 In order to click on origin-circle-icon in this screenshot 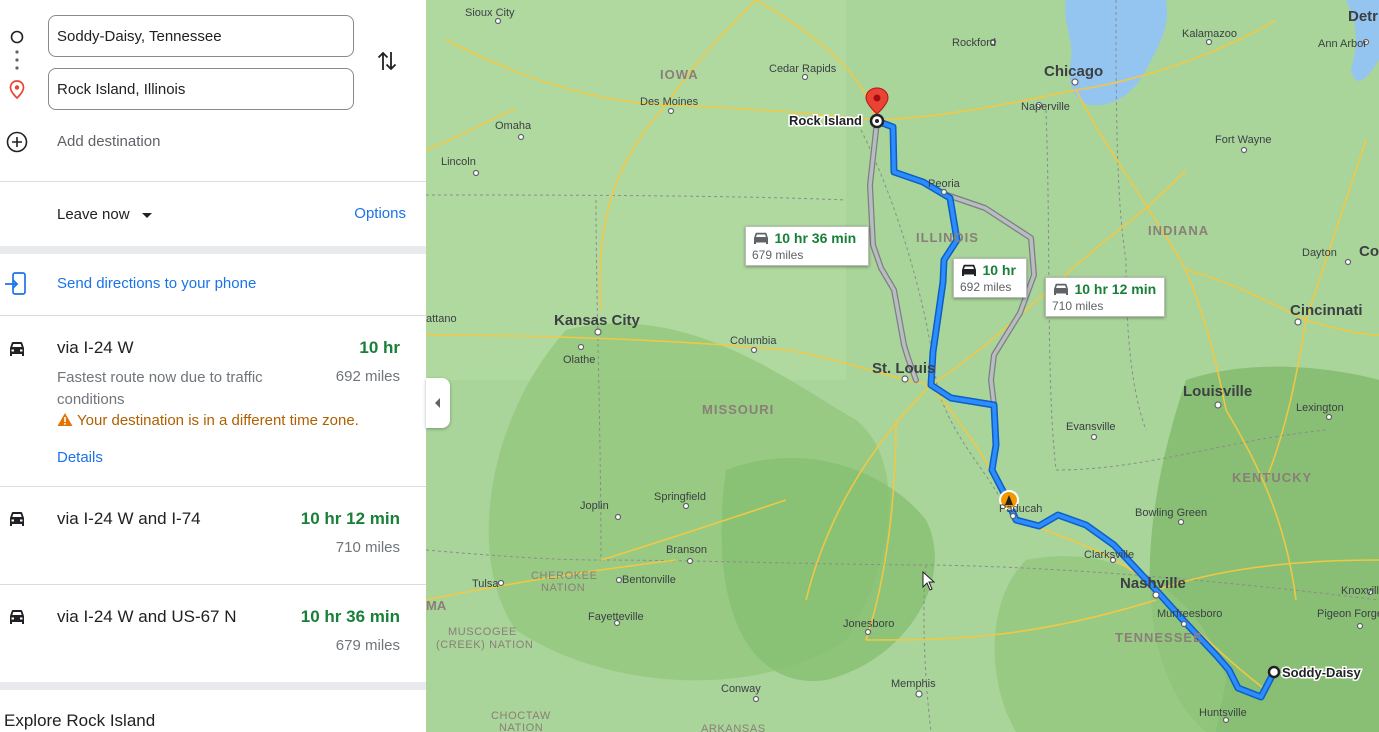, I will do `click(17, 37)`.